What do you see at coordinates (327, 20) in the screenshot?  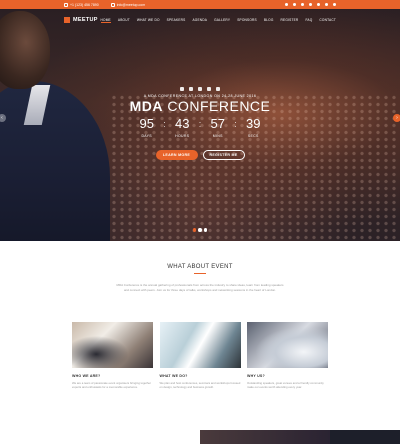 I see `nav-item-contact: CONTACT` at bounding box center [327, 20].